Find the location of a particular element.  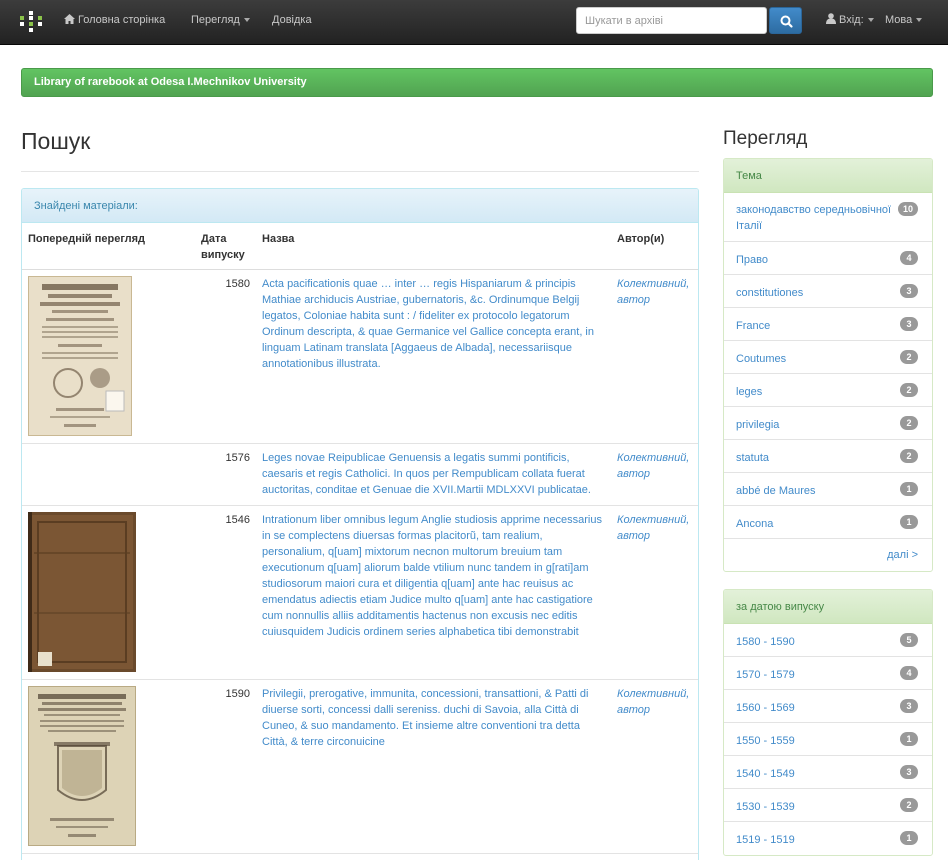

home-icon is located at coordinates (69, 19).